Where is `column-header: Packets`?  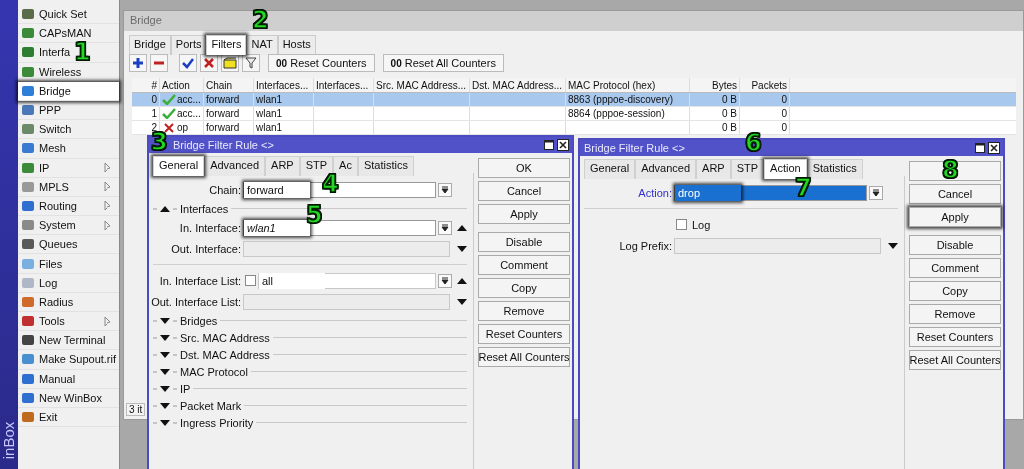
column-header: Packets is located at coordinates (765, 85).